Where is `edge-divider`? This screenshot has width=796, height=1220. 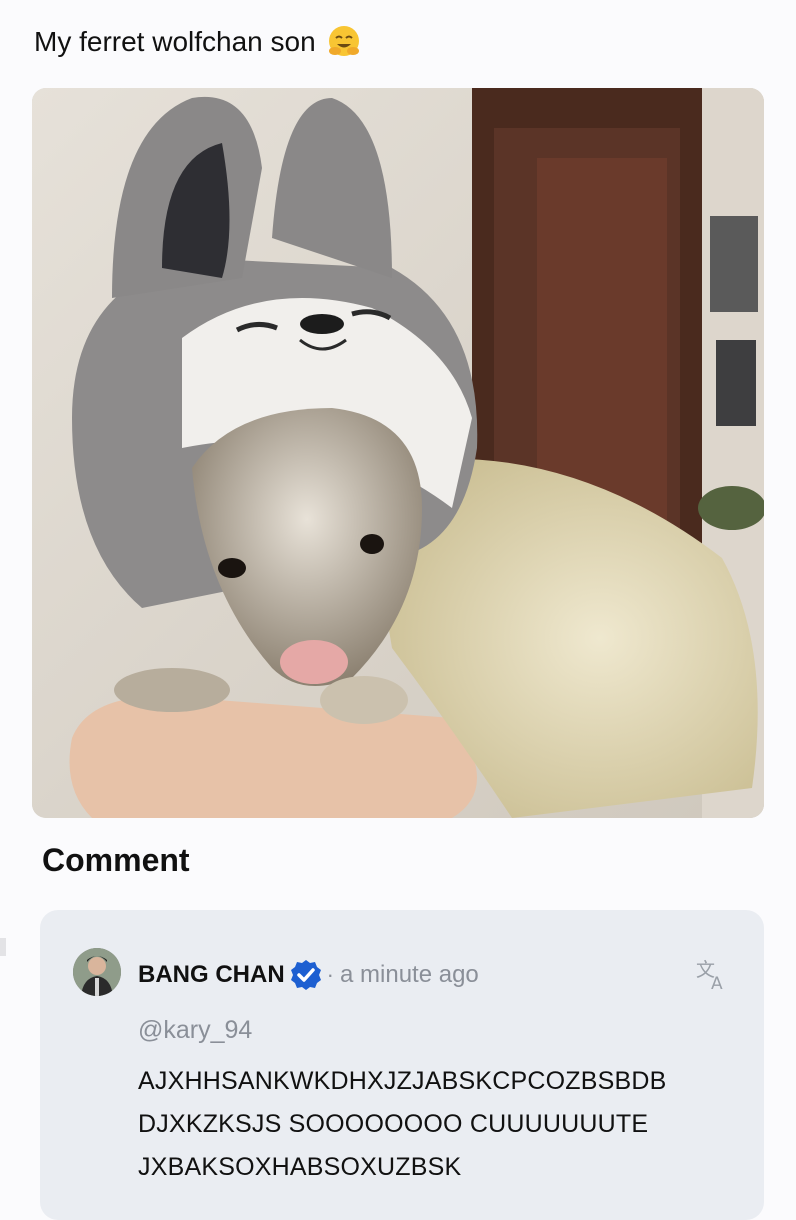 edge-divider is located at coordinates (3, 947).